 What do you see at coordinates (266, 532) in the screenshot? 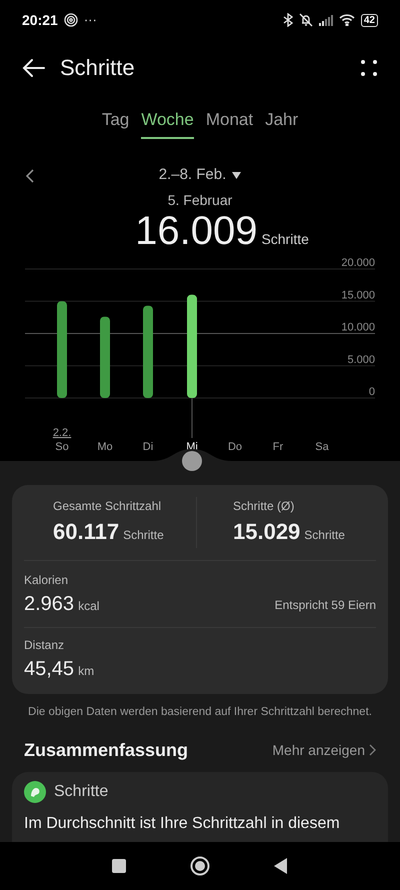
I see `average-steps-value: 15.029` at bounding box center [266, 532].